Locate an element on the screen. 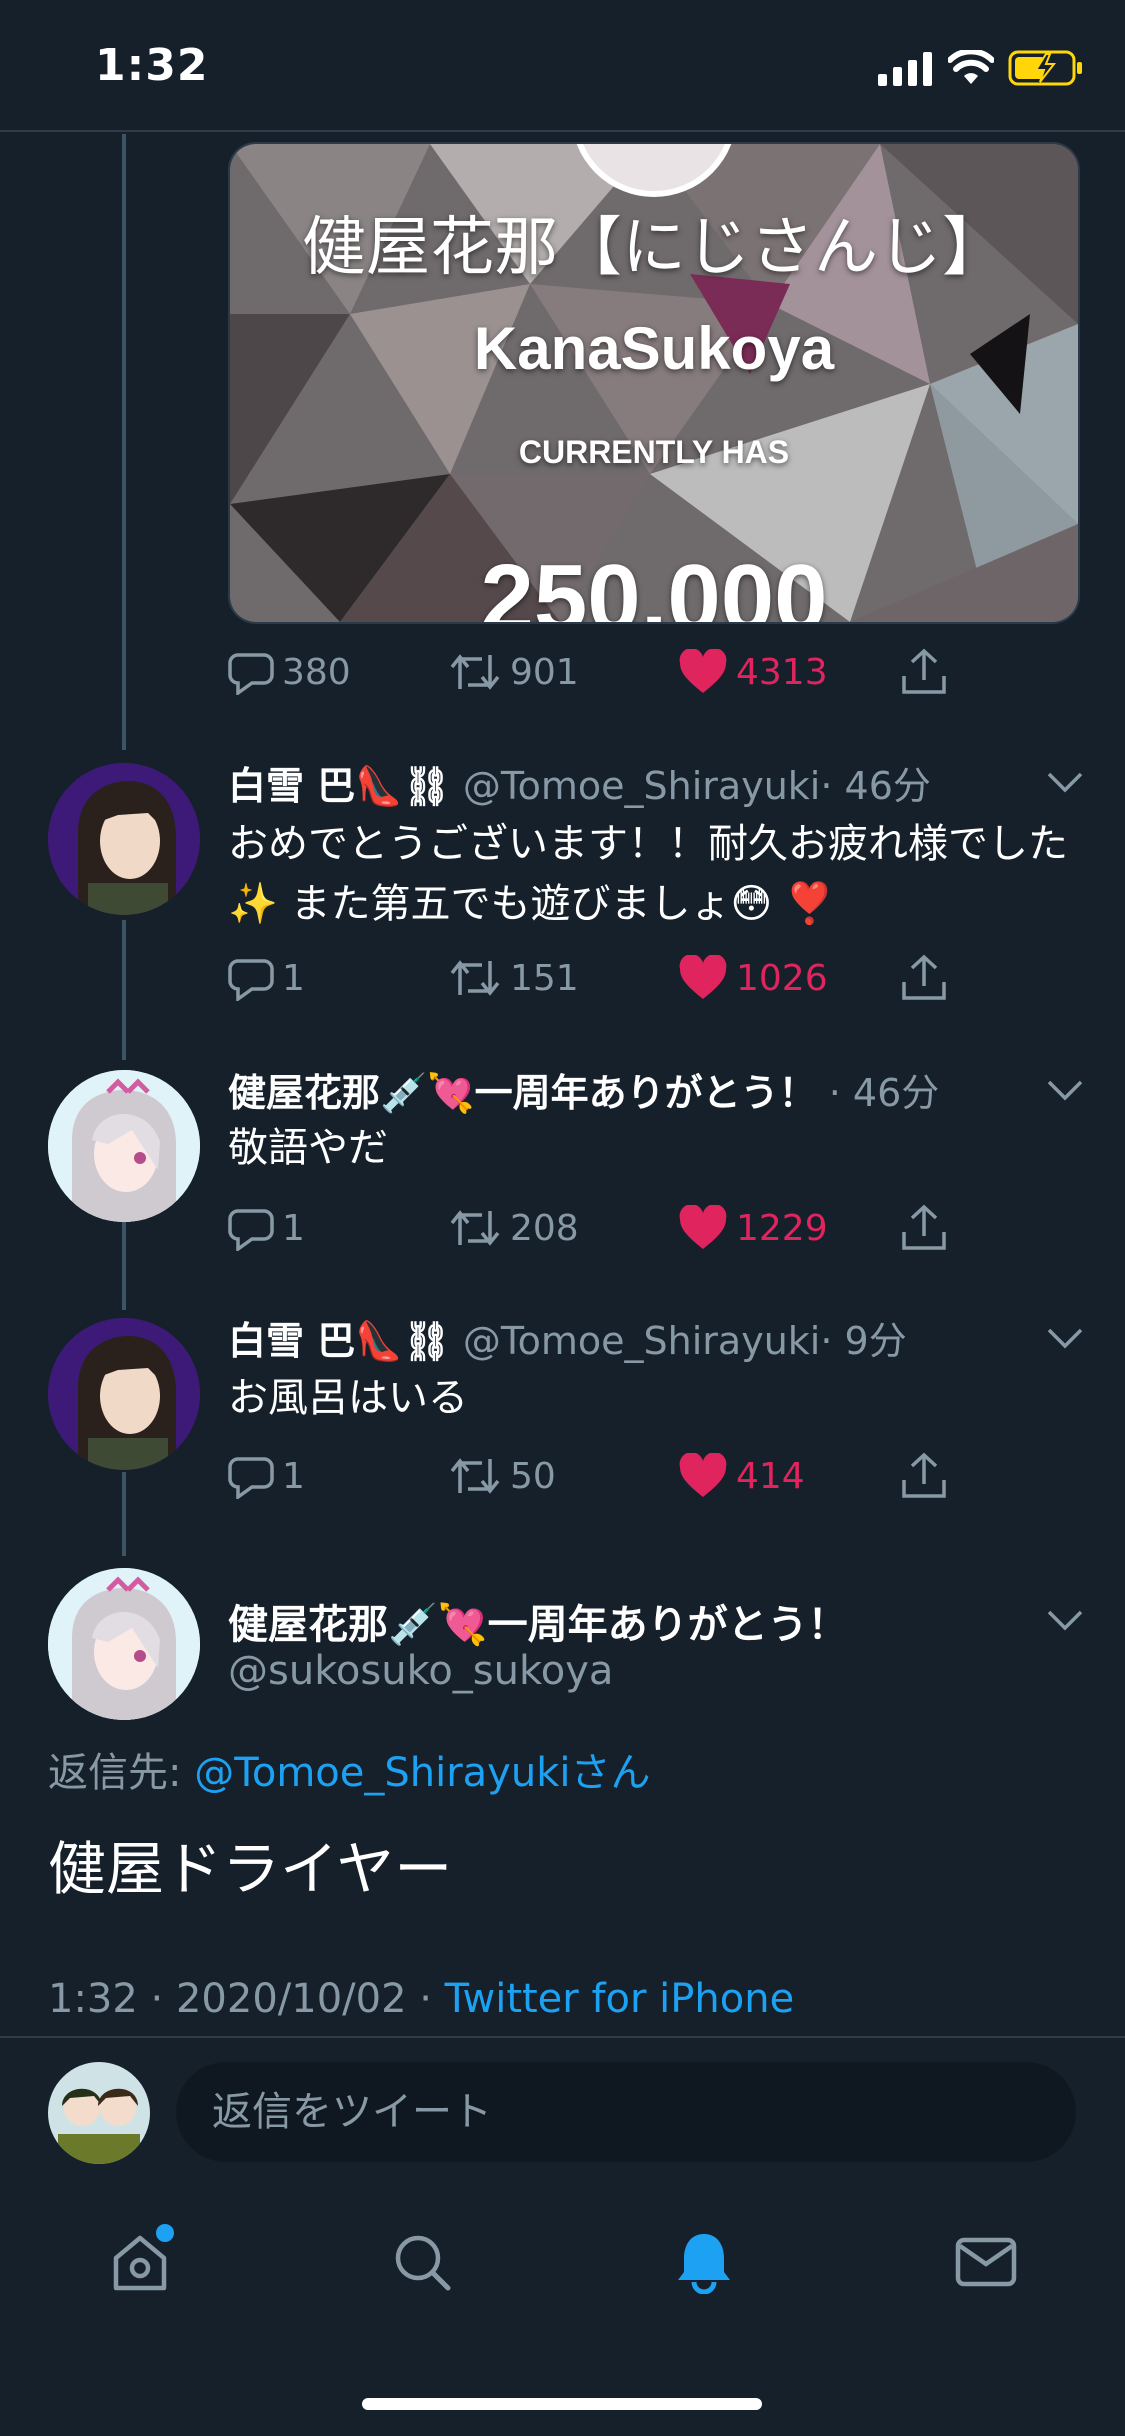  retweet-button: 50 is located at coordinates (502, 1476).